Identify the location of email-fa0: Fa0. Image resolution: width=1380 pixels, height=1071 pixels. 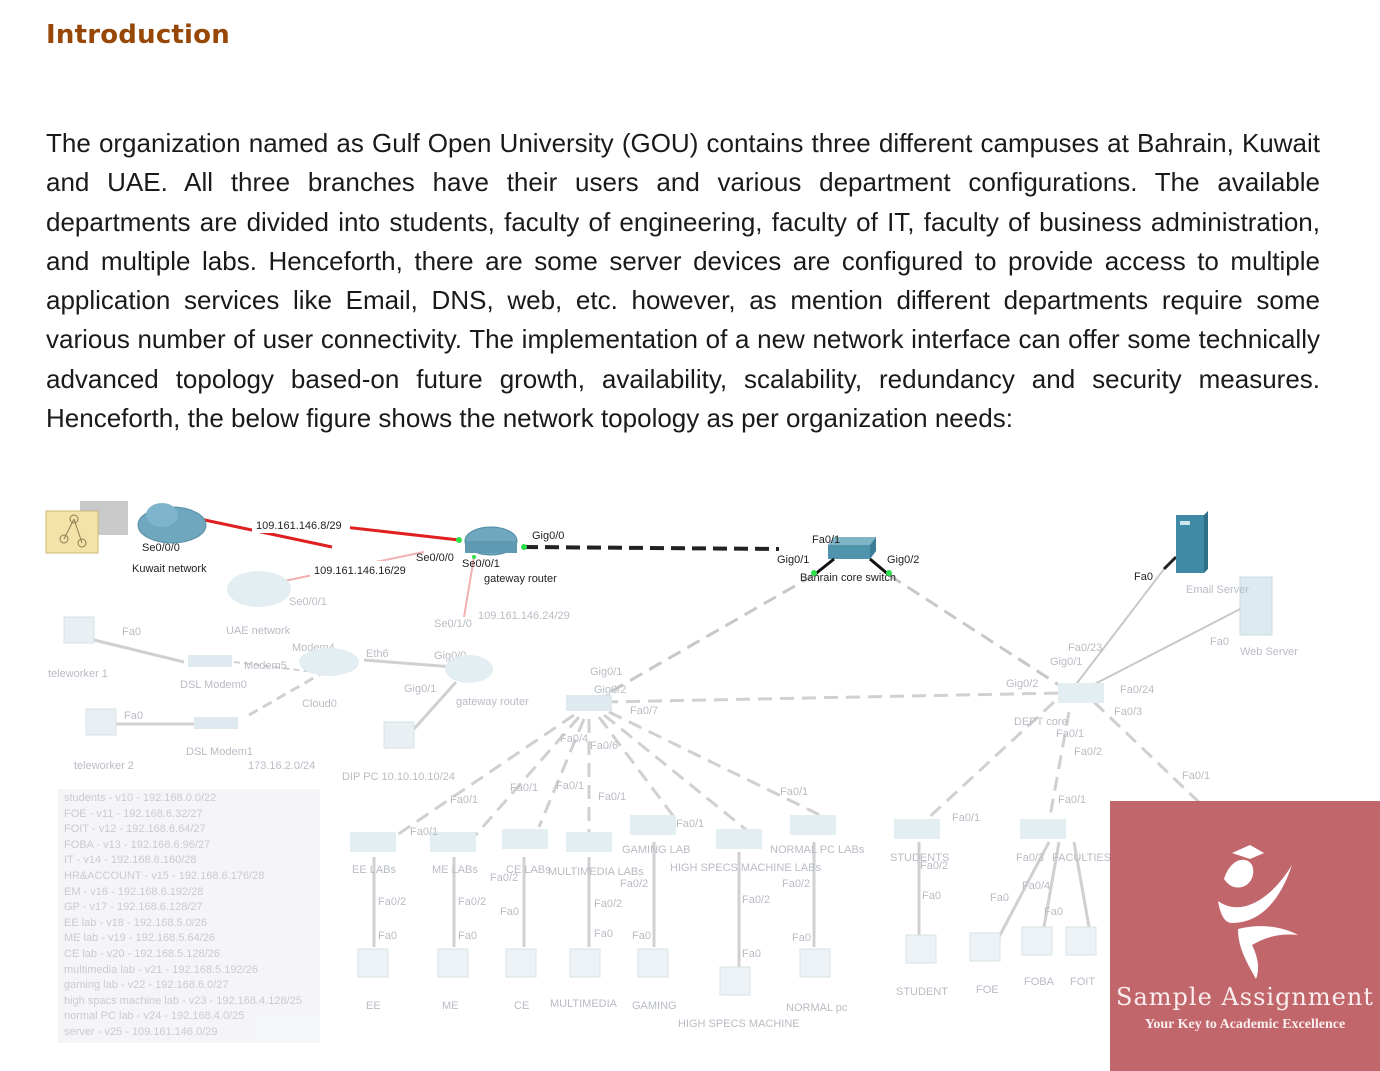
(1143, 577).